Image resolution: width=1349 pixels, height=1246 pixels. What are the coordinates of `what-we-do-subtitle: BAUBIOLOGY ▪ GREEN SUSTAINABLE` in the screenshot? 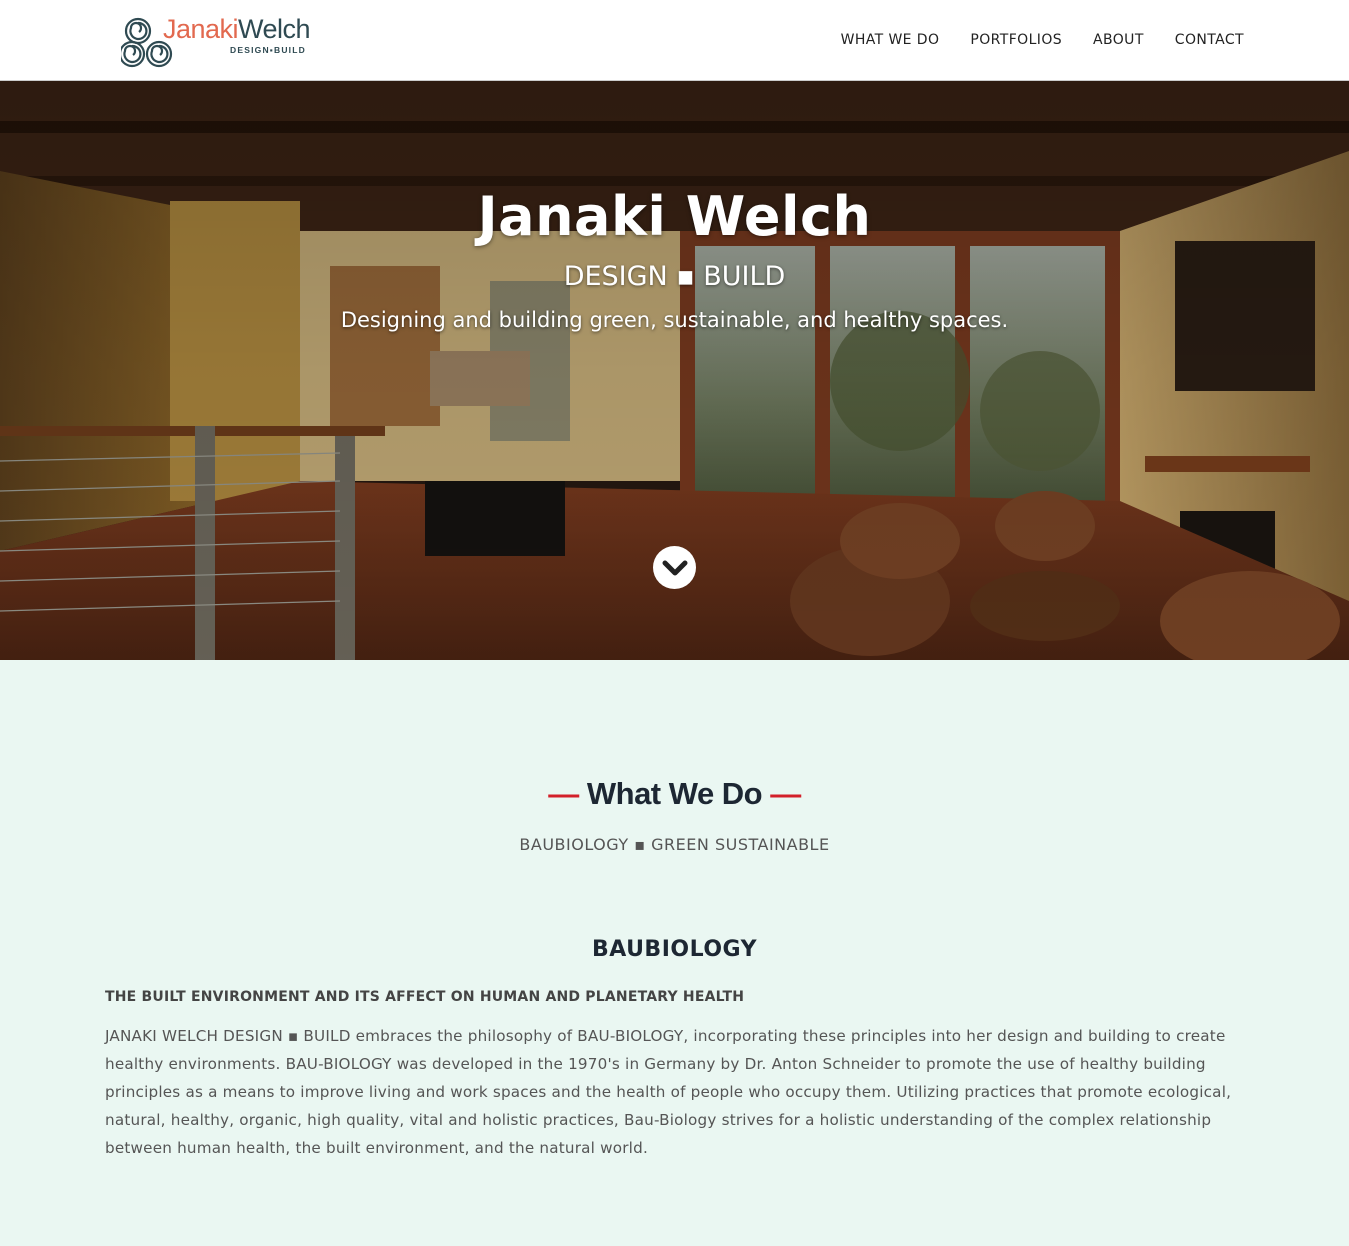 It's located at (674, 844).